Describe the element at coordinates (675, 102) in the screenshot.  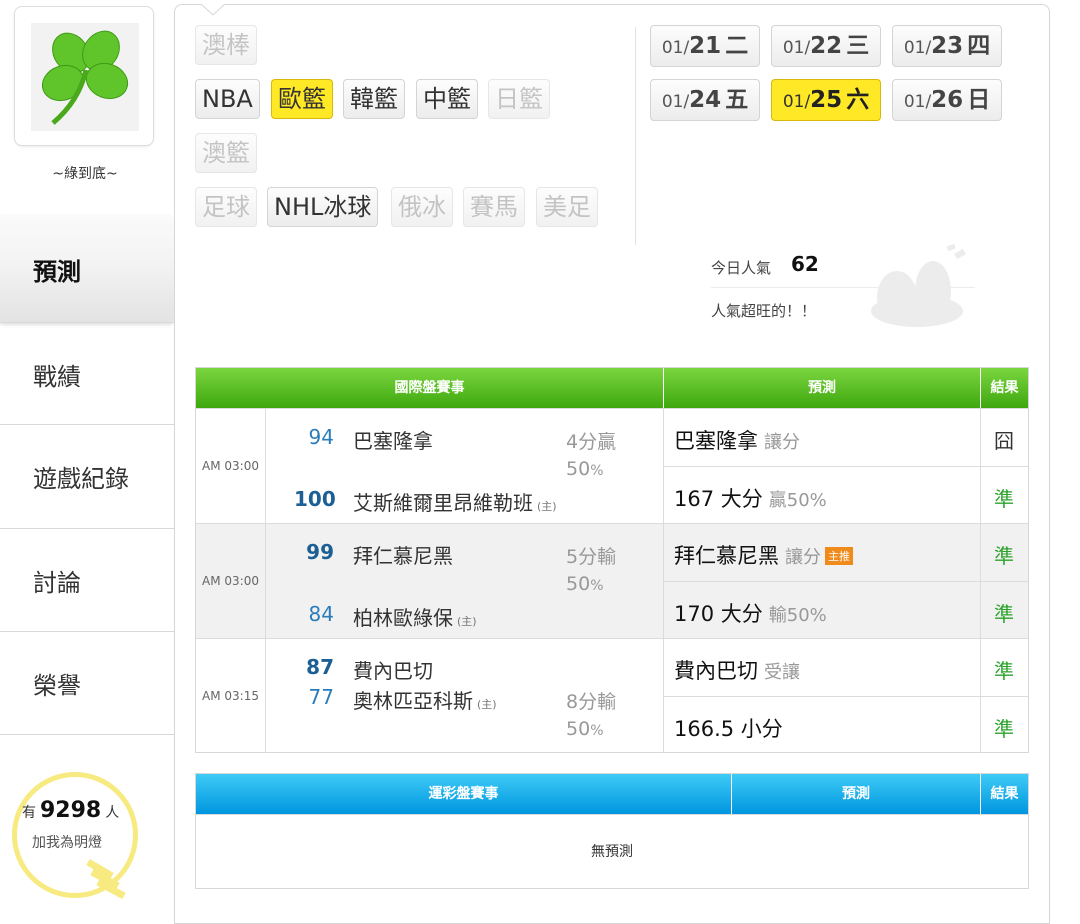
I see `date-month: 01/` at that location.